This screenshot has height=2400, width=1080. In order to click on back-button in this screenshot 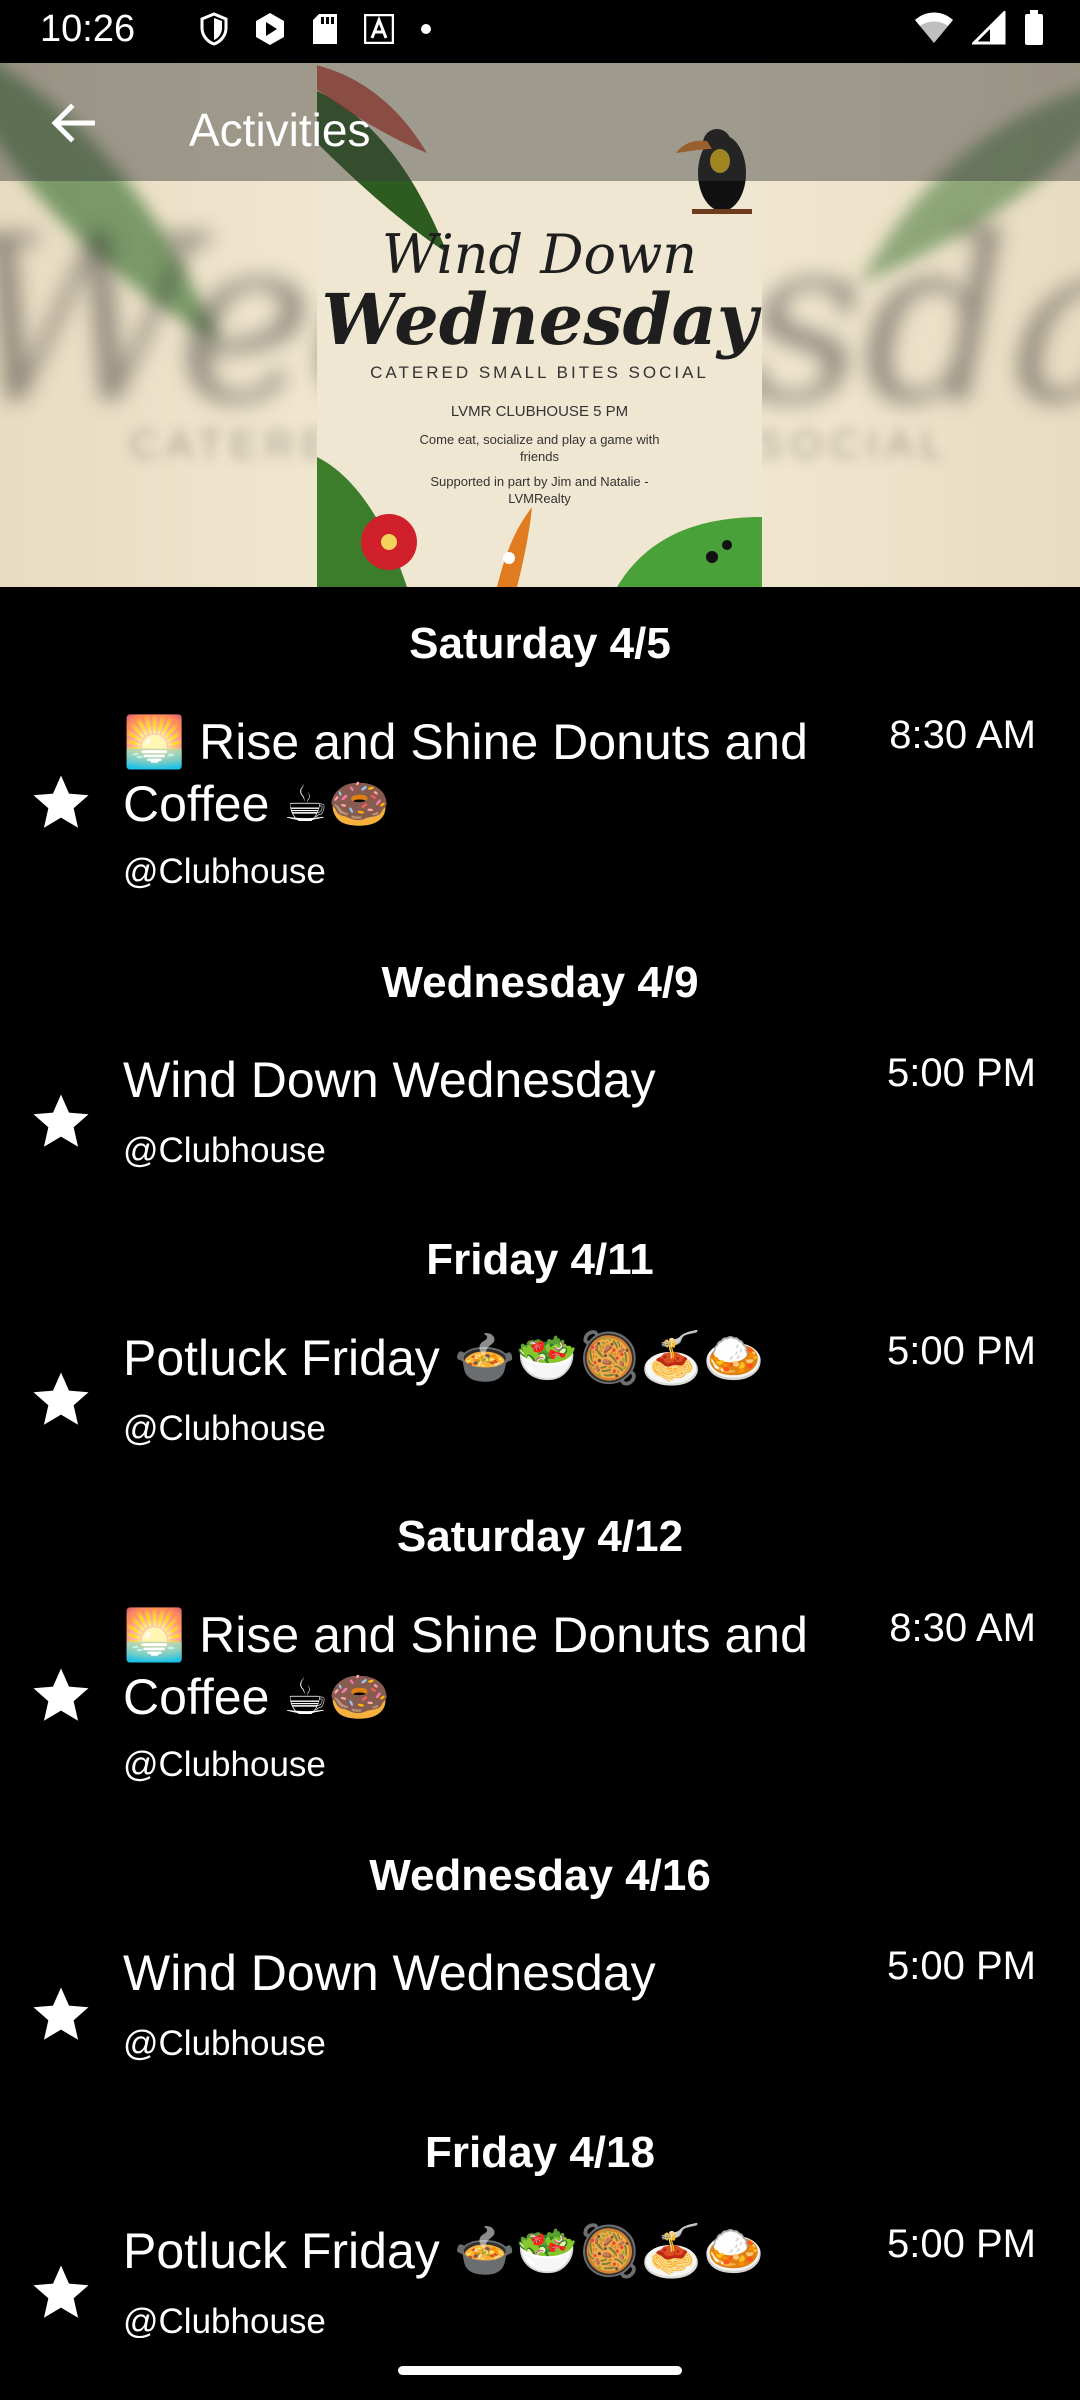, I will do `click(73, 123)`.